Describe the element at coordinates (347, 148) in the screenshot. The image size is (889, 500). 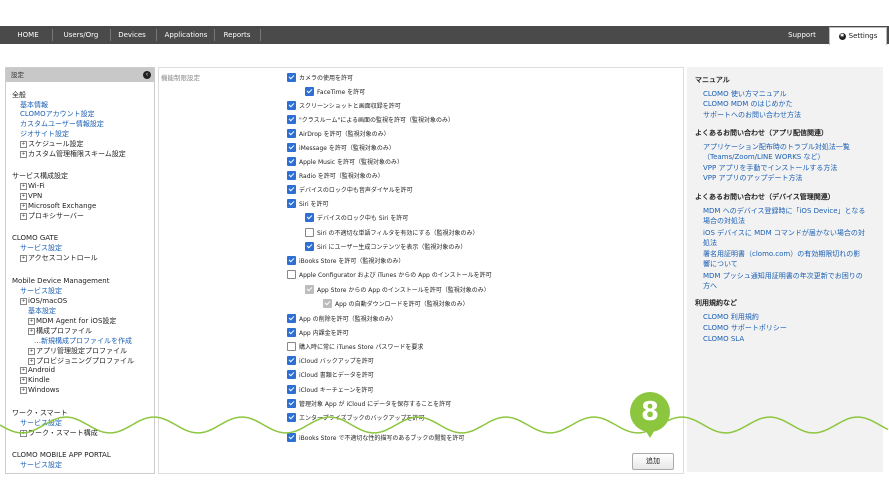
I see `restriction-label: iMessage を許可（監視対象のみ）` at that location.